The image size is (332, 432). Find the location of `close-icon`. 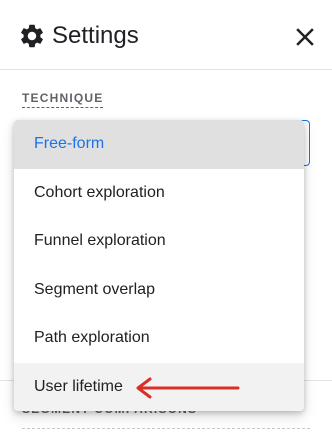

close-icon is located at coordinates (305, 37).